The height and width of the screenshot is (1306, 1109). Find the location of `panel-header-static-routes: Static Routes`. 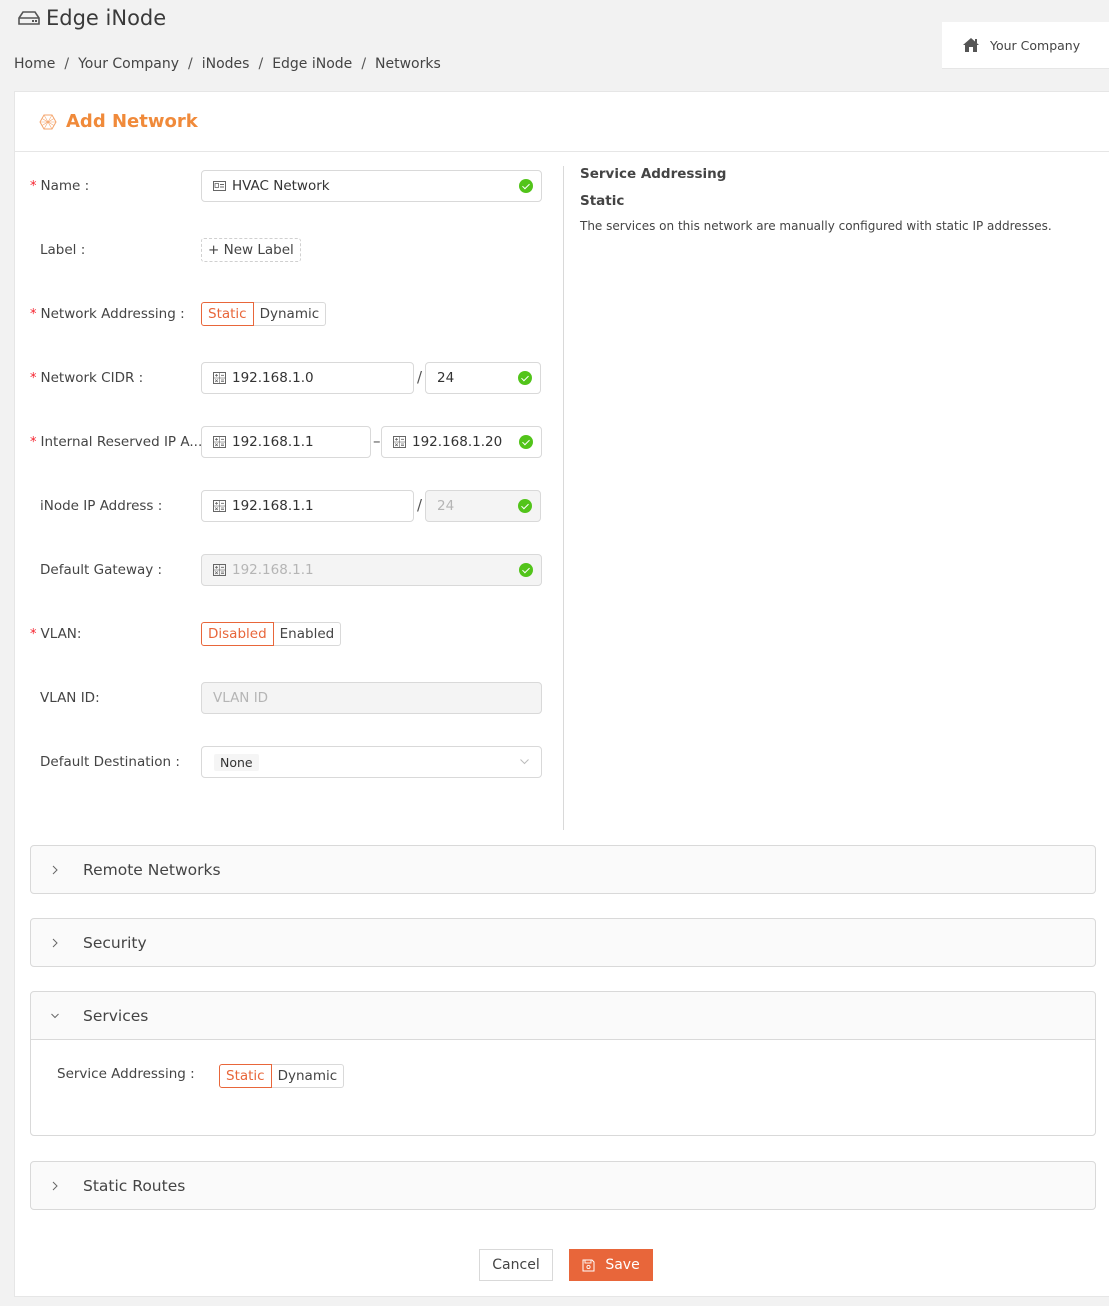

panel-header-static-routes: Static Routes is located at coordinates (563, 1185).